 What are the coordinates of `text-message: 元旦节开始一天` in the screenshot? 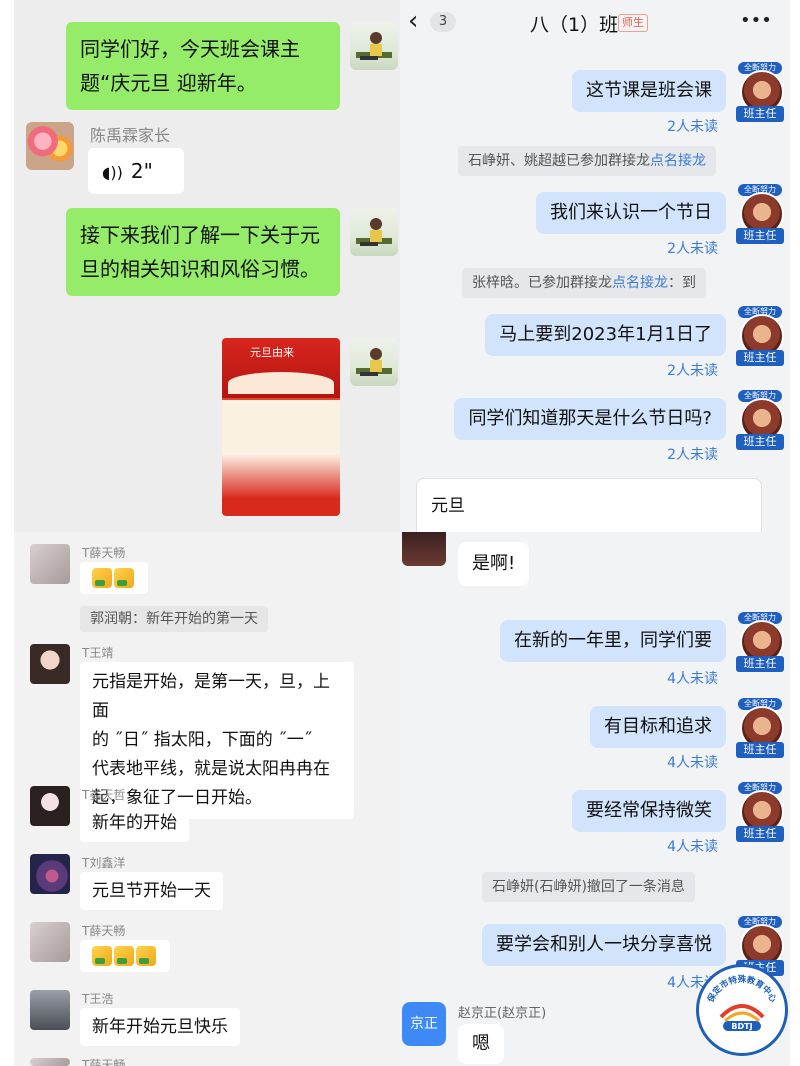 It's located at (151, 891).